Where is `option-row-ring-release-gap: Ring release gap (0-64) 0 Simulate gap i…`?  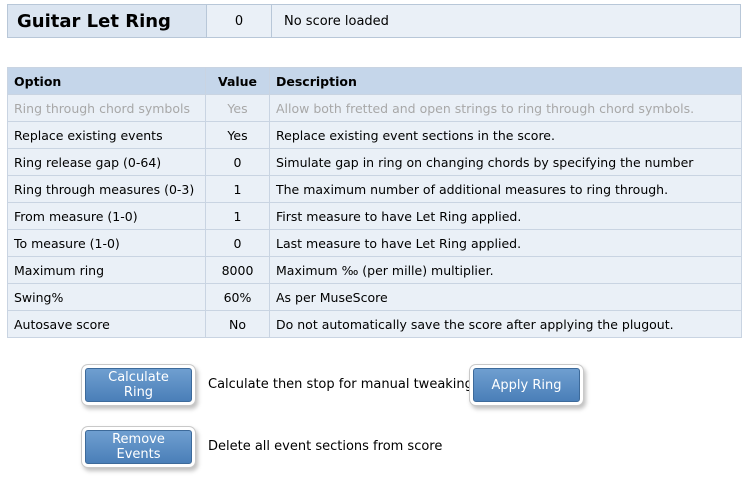 option-row-ring-release-gap: Ring release gap (0-64) 0 Simulate gap i… is located at coordinates (374, 162).